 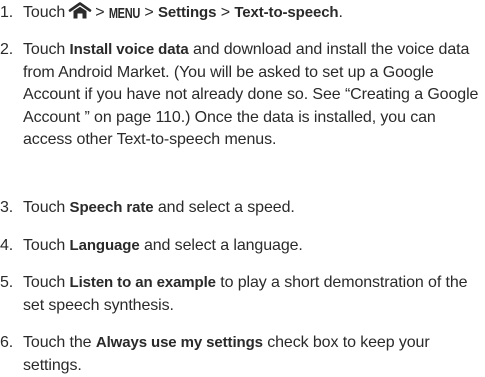 I want to click on step-text-pre: Touch the, so click(x=59, y=342).